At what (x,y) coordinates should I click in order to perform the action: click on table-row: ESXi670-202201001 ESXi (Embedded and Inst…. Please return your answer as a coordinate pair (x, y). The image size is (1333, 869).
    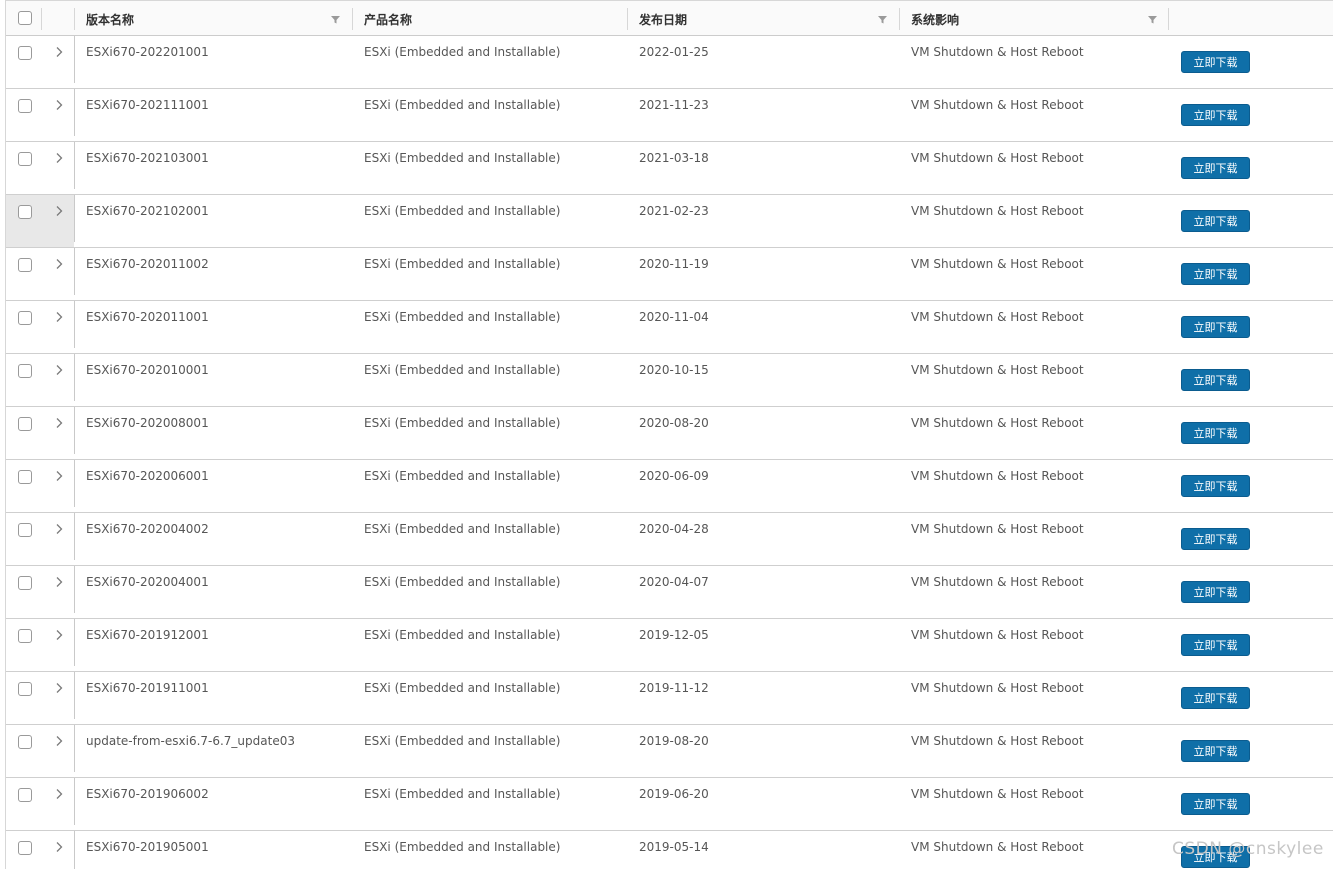
    Looking at the image, I should click on (669, 62).